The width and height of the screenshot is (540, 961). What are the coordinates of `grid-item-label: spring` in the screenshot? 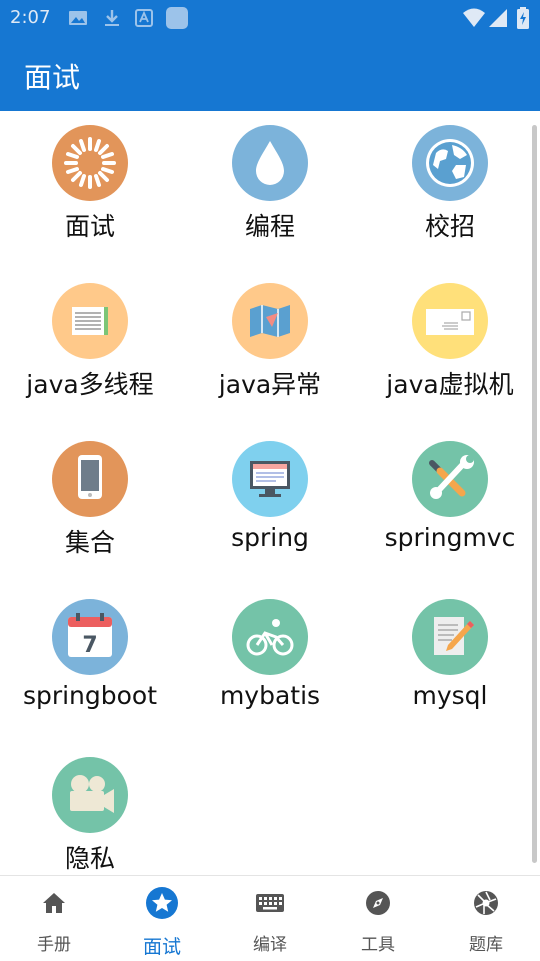 It's located at (270, 537).